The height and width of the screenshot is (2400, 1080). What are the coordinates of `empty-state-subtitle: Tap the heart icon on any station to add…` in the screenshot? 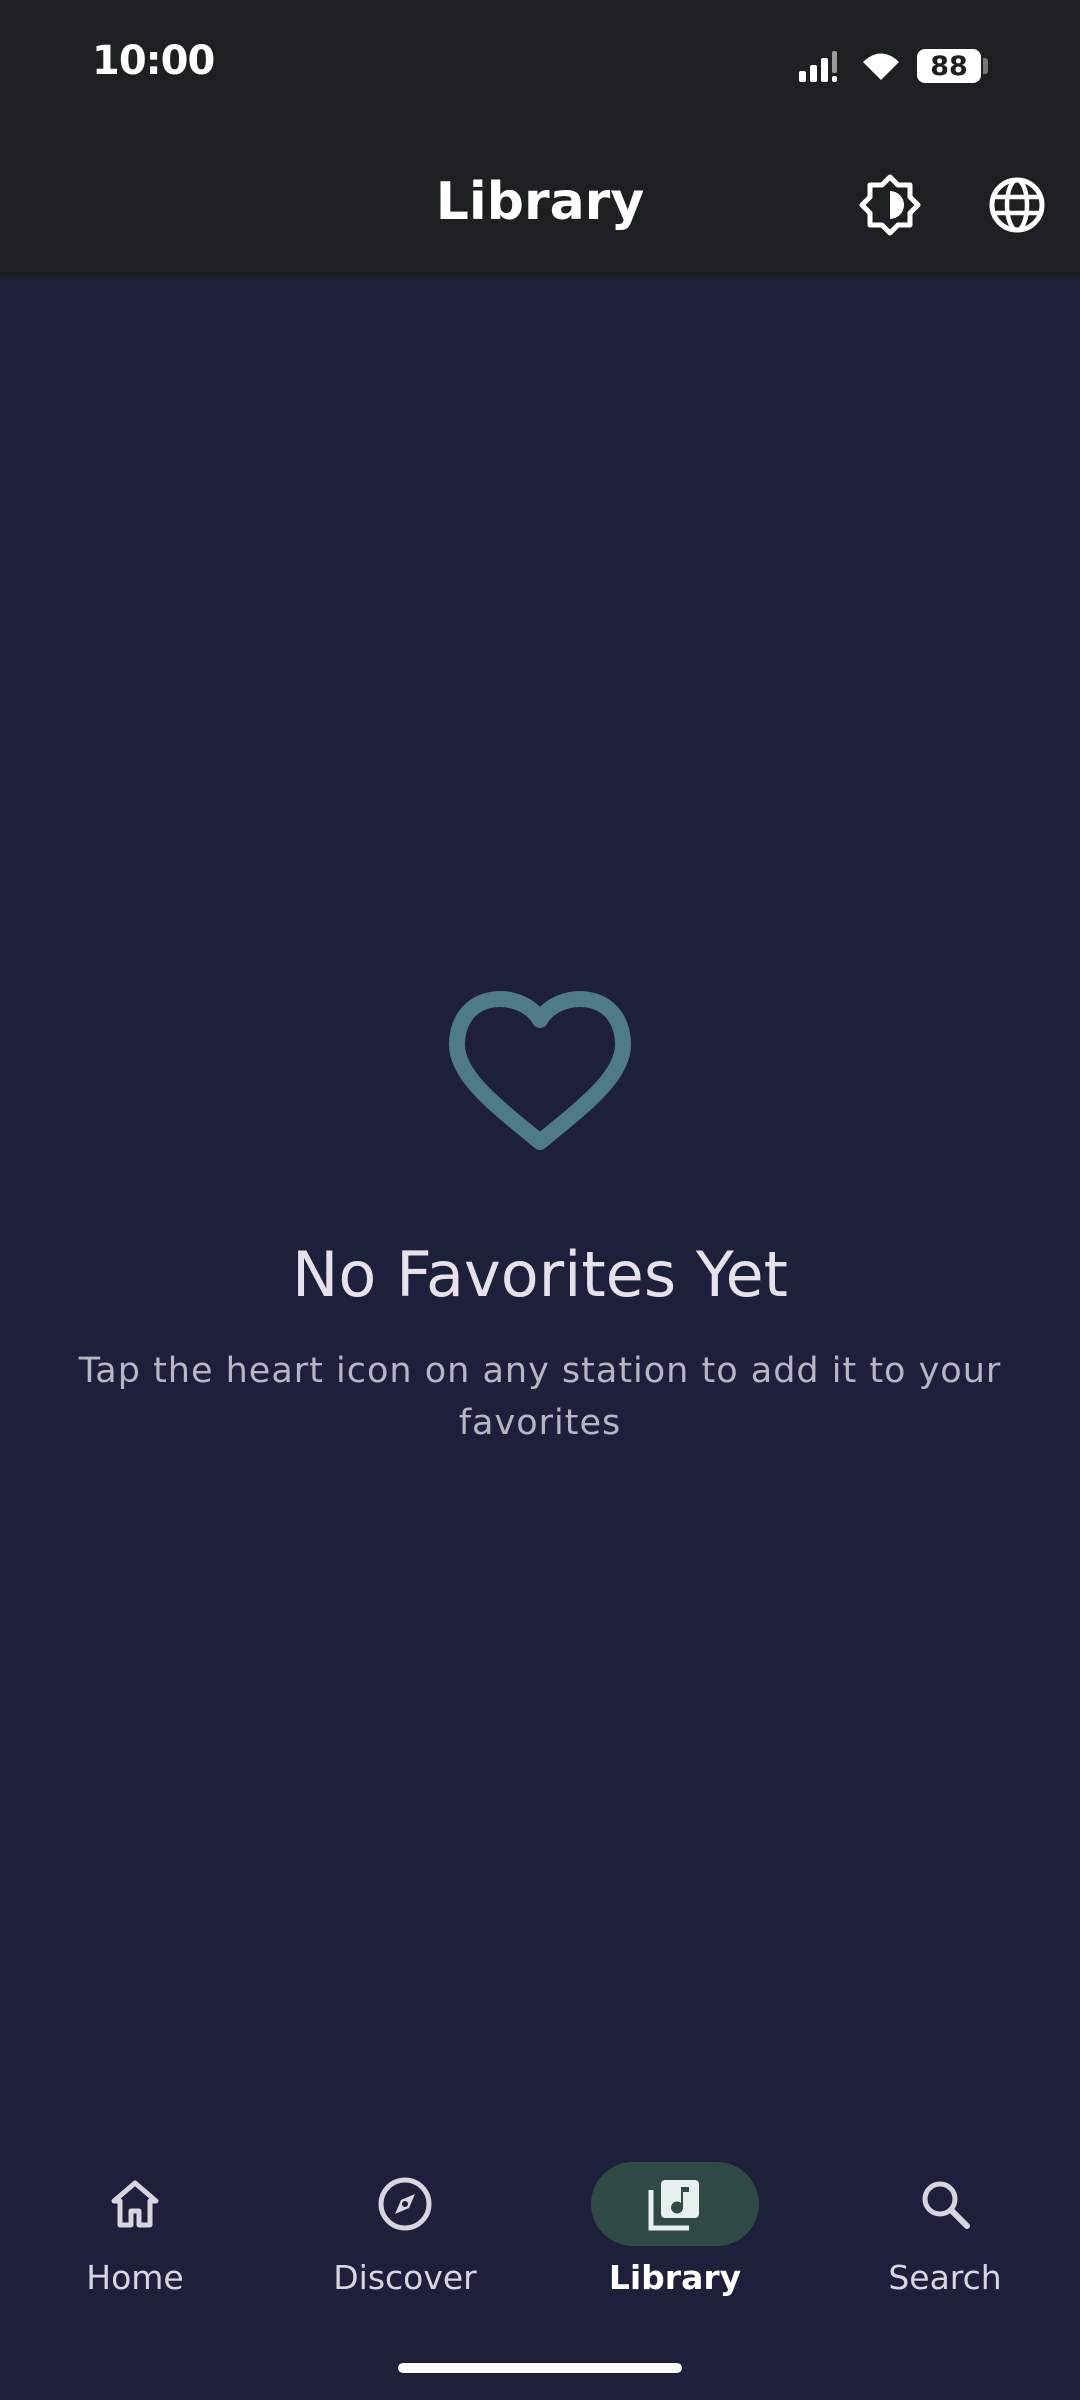 It's located at (540, 1397).